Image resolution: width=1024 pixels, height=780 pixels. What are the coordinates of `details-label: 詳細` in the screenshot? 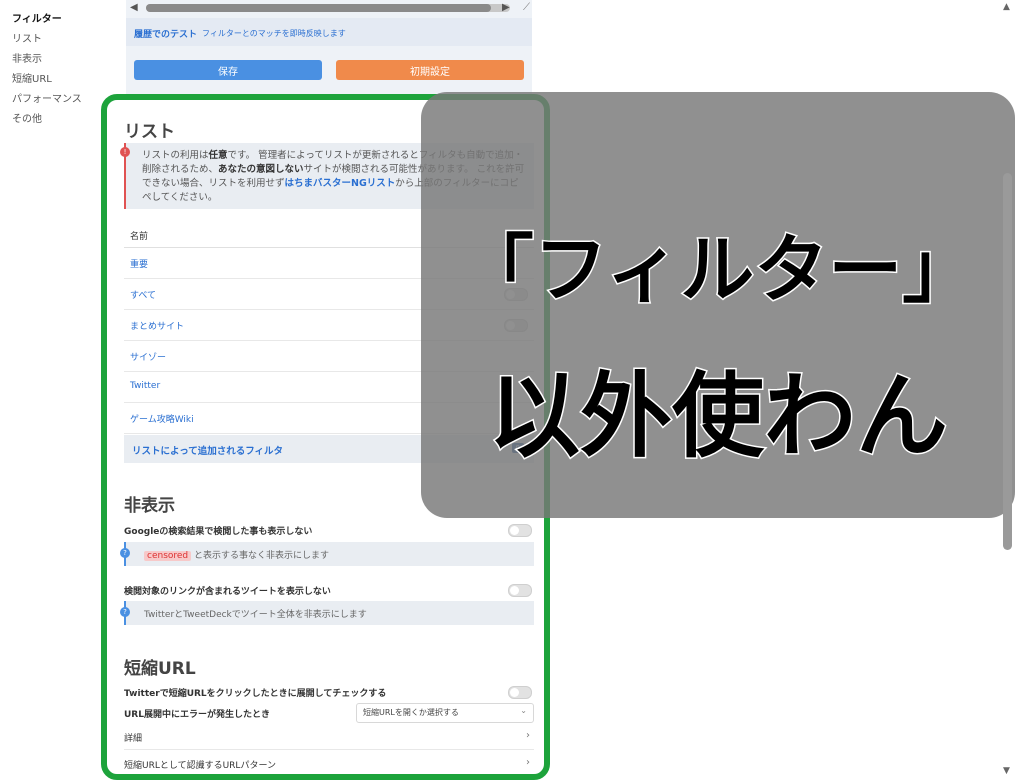 It's located at (133, 739).